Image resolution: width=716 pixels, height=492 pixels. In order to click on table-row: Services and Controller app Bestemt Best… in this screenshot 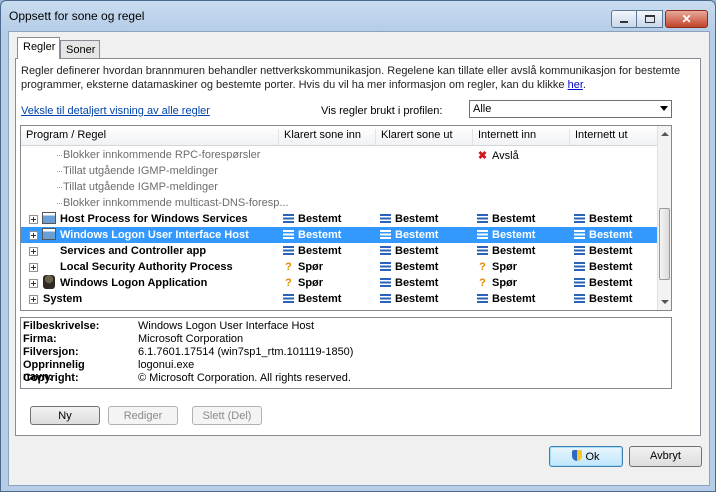, I will do `click(339, 251)`.